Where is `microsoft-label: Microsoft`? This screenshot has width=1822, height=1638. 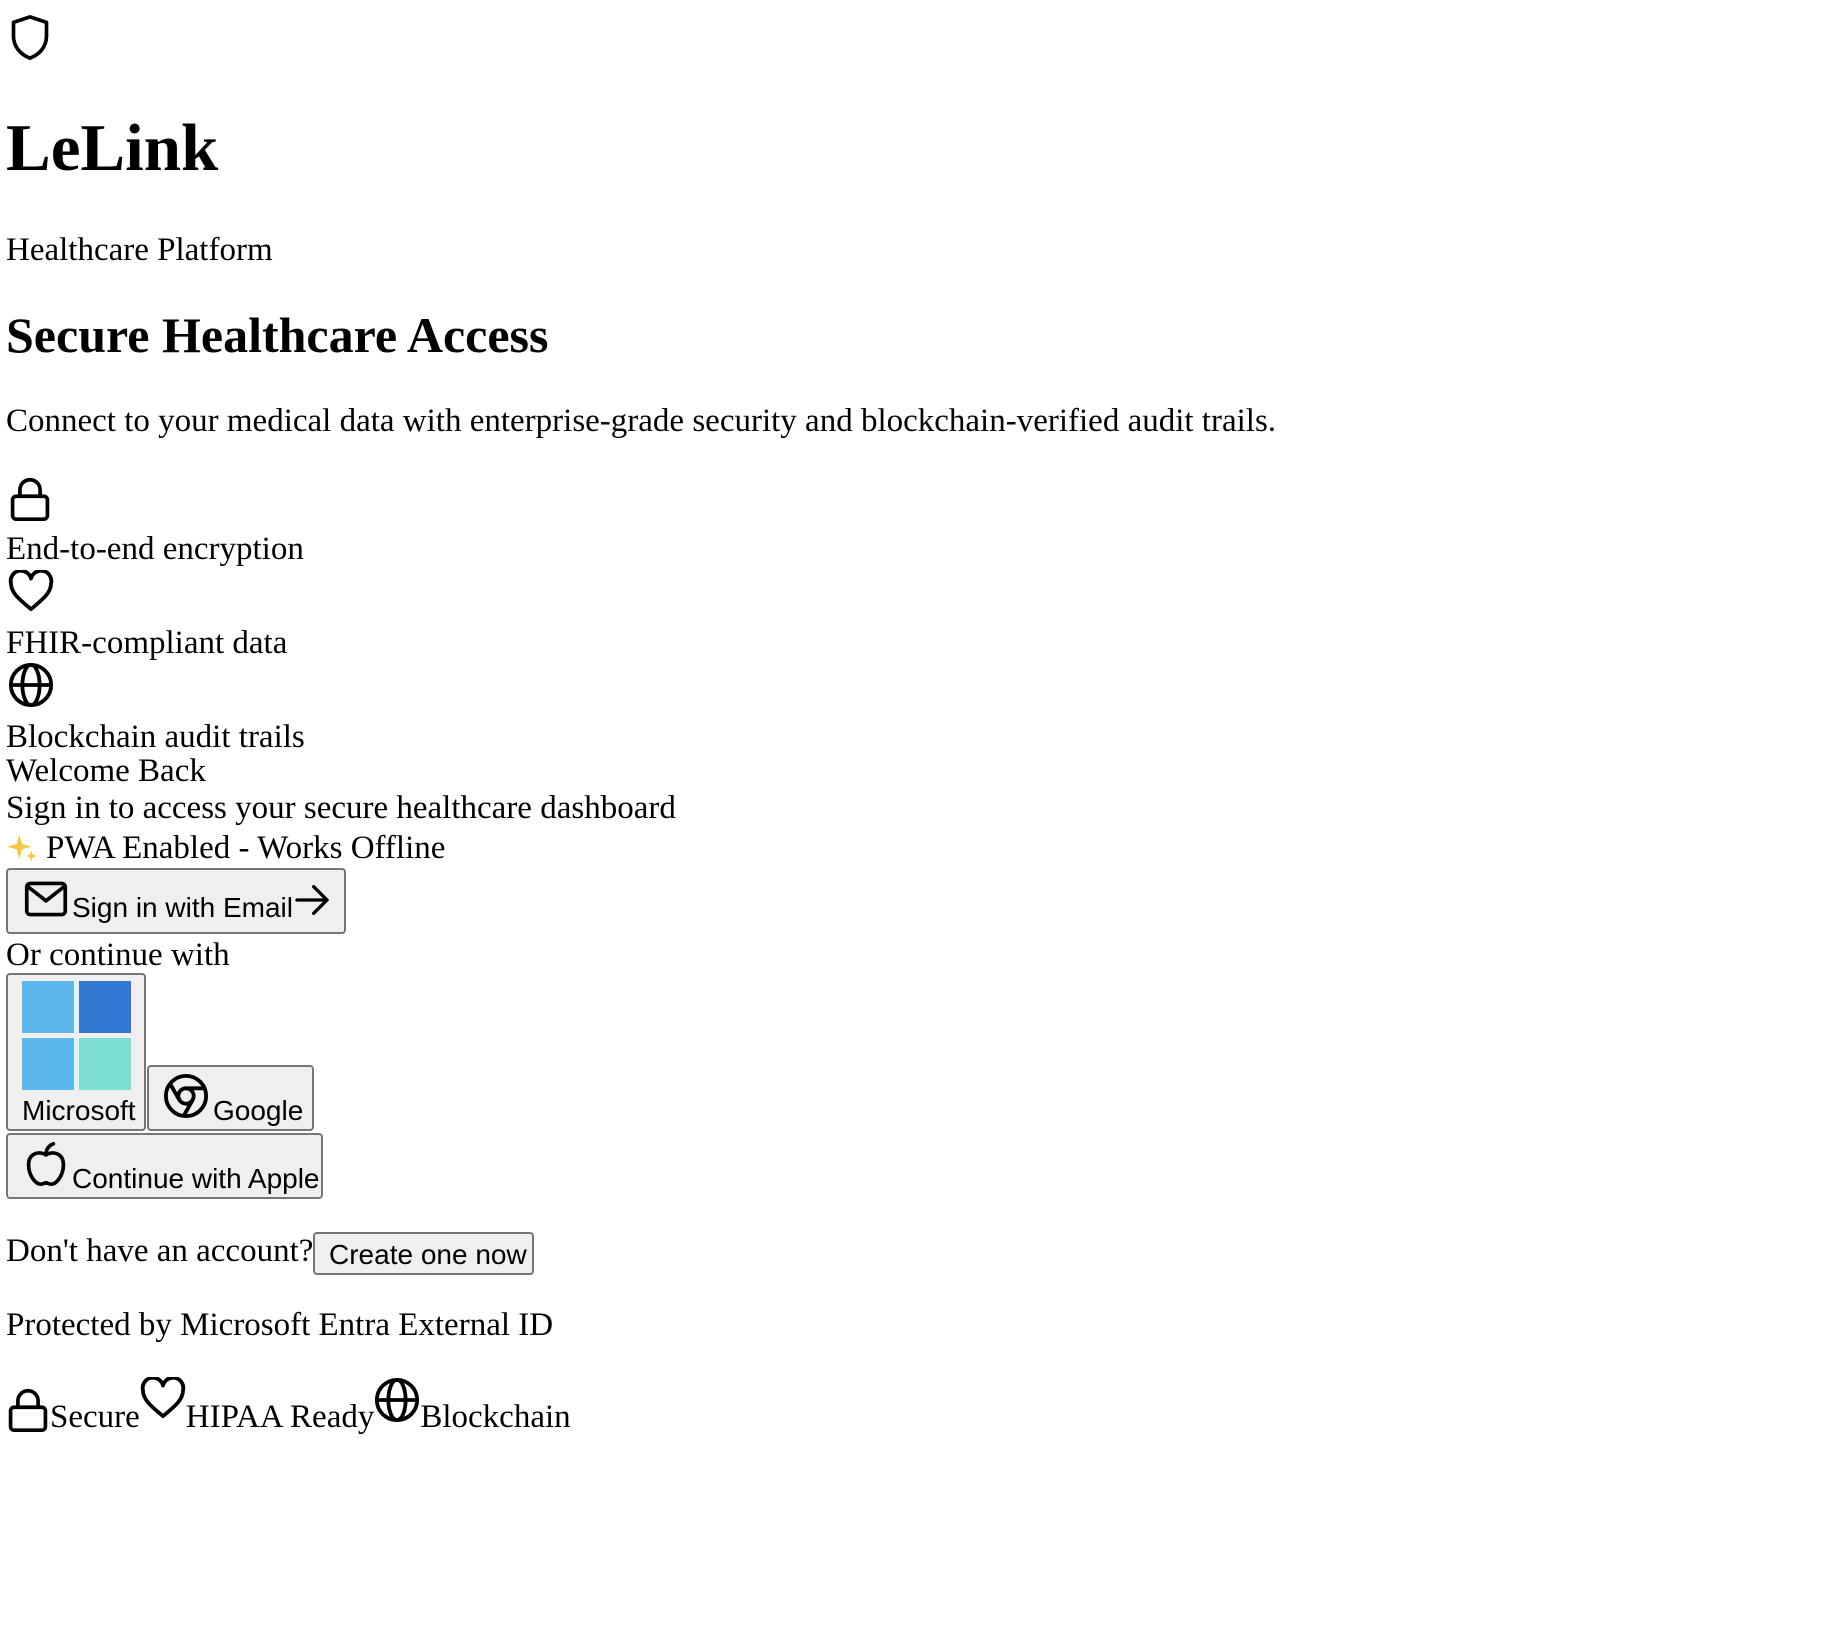 microsoft-label: Microsoft is located at coordinates (79, 1110).